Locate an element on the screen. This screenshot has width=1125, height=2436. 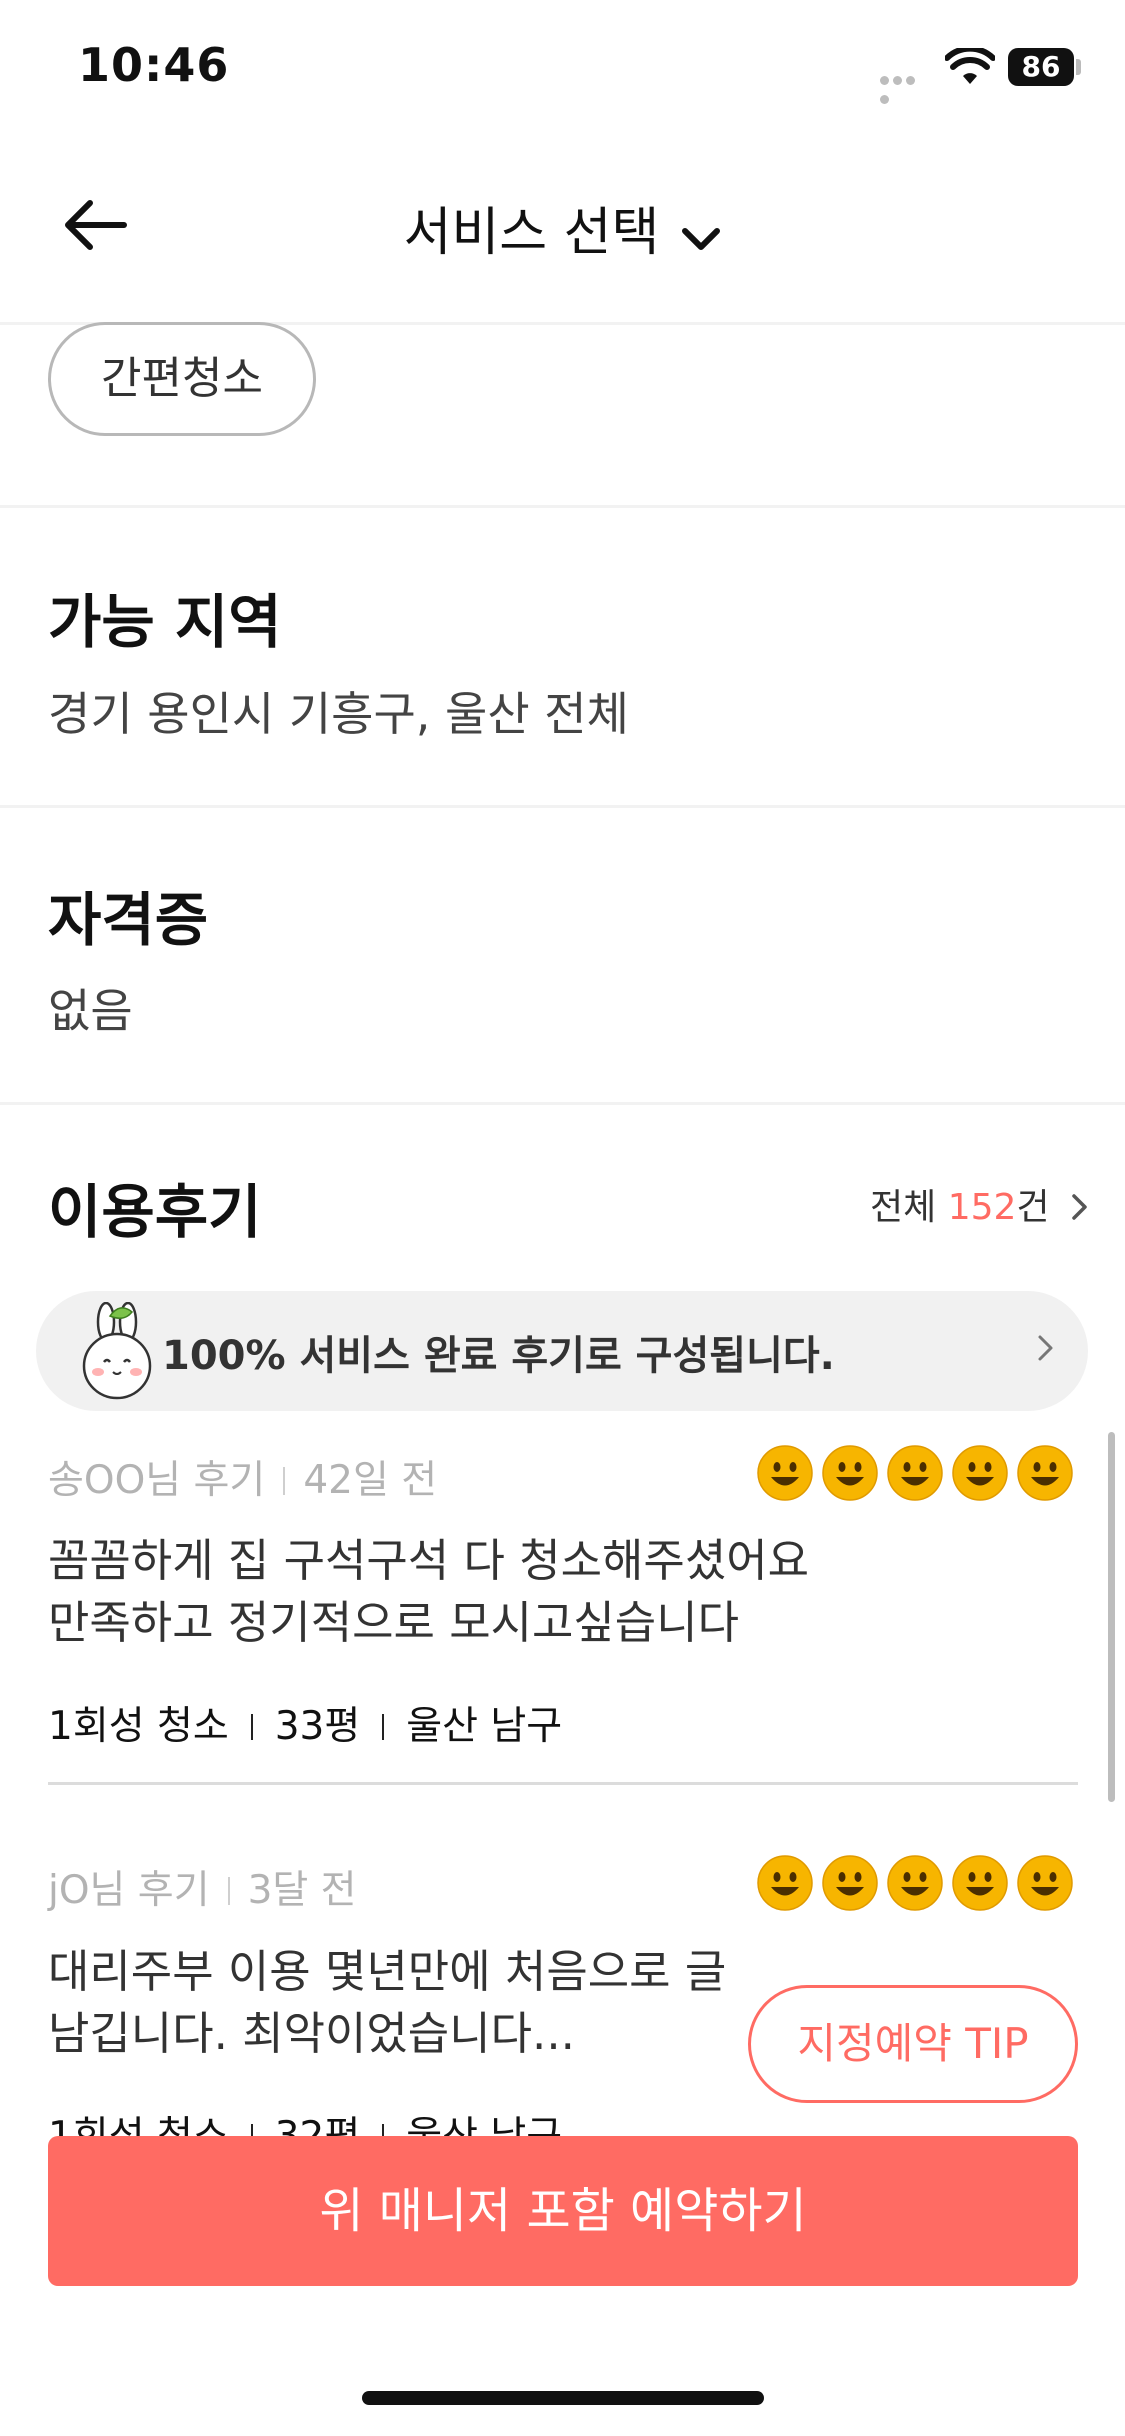
bunny-mascot-icon is located at coordinates (117, 1351).